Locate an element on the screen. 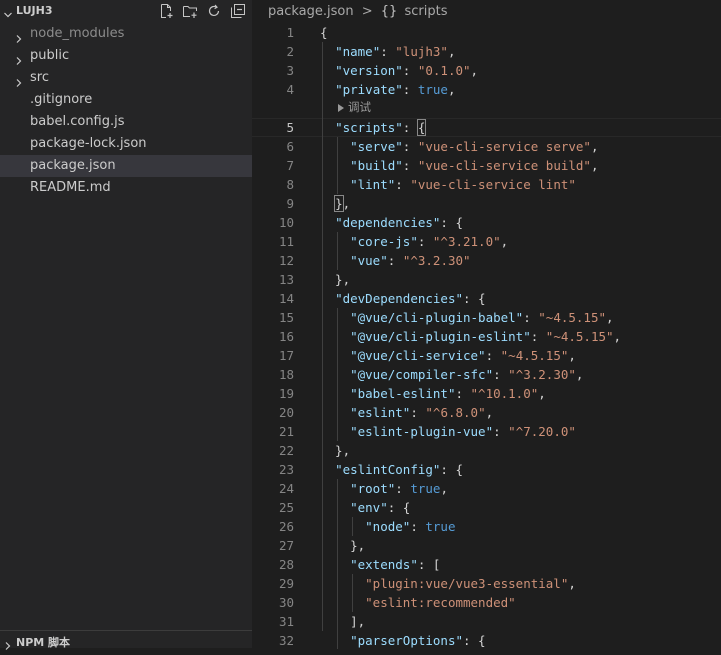 This screenshot has height=655, width=721. line-number: 24 is located at coordinates (286, 488).